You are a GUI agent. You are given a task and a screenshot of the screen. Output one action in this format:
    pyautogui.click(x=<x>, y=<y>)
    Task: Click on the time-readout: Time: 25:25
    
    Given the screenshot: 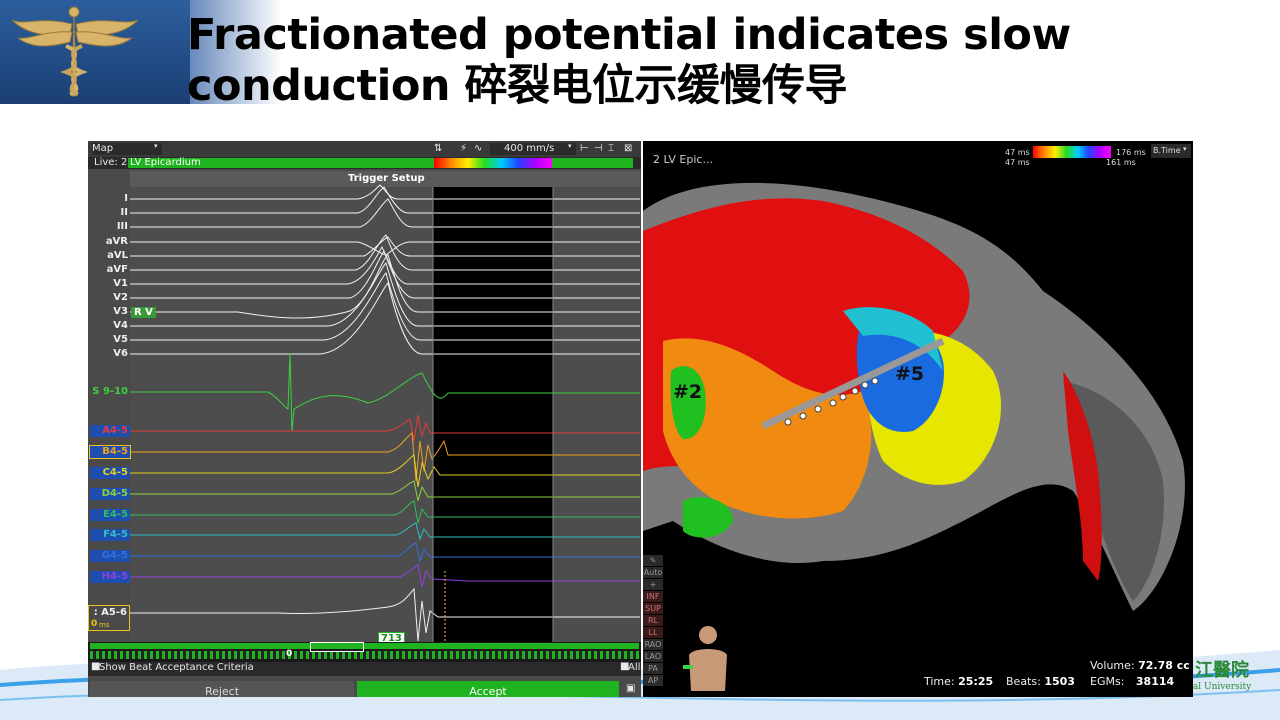 What is the action you would take?
    pyautogui.click(x=958, y=681)
    